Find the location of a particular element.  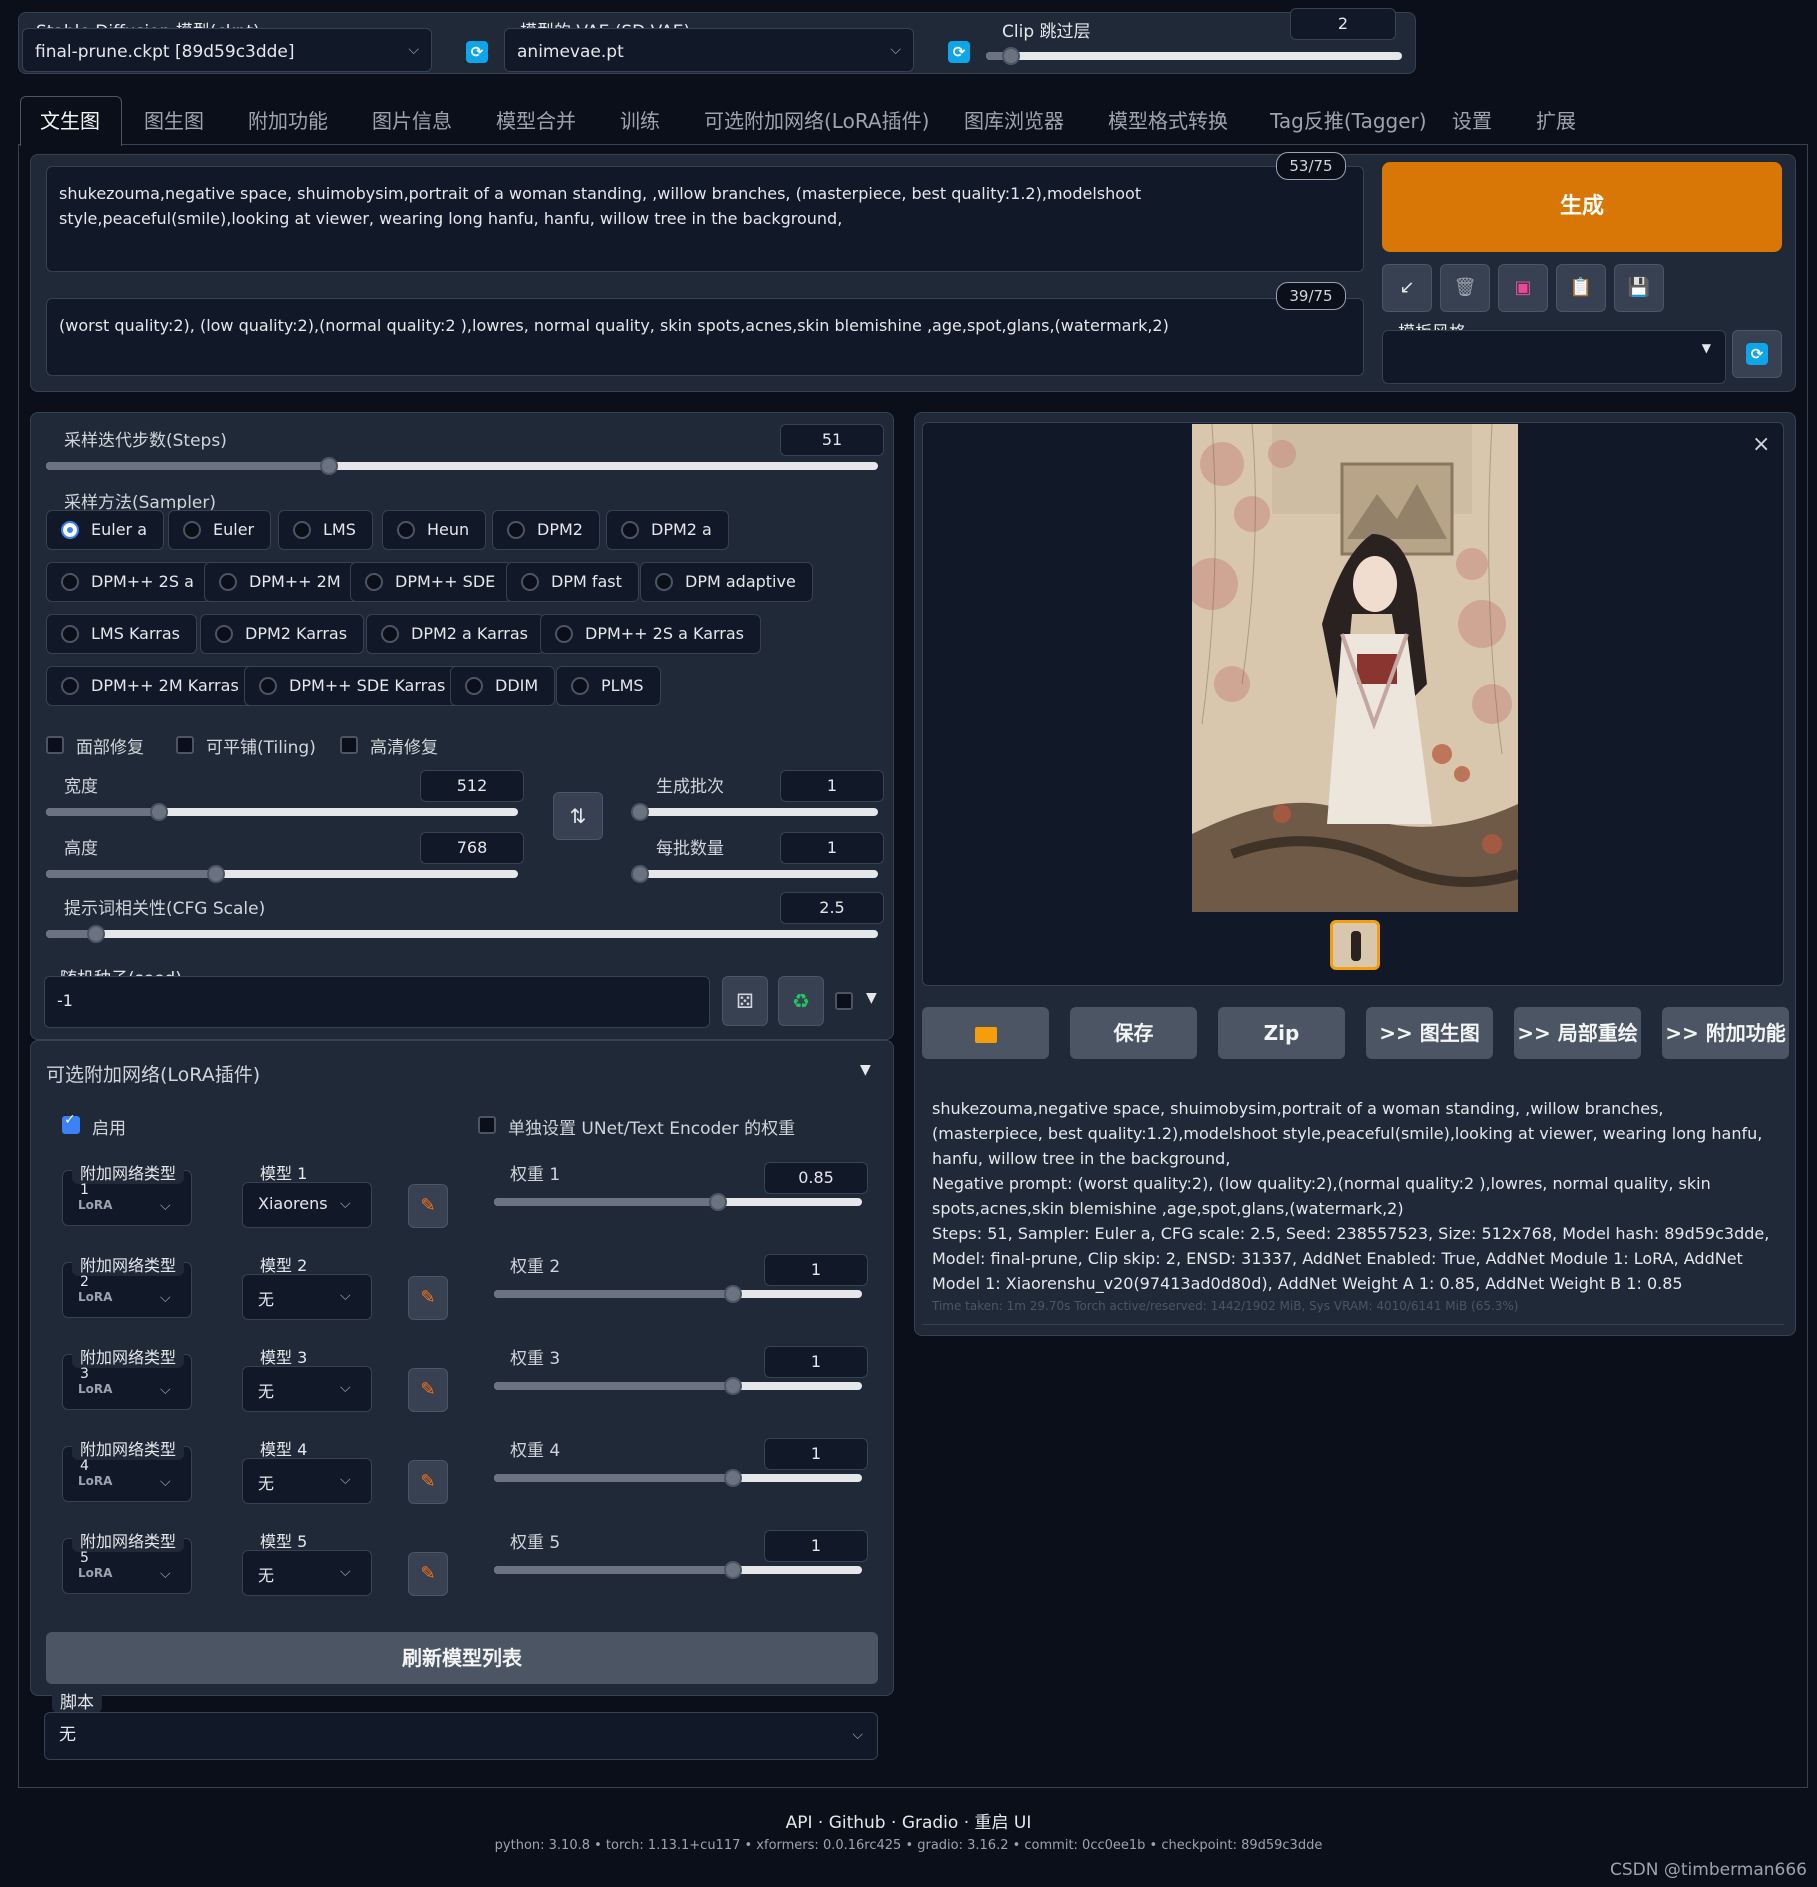

gallery-action-button: >> 局部重绘 is located at coordinates (1577, 1033).